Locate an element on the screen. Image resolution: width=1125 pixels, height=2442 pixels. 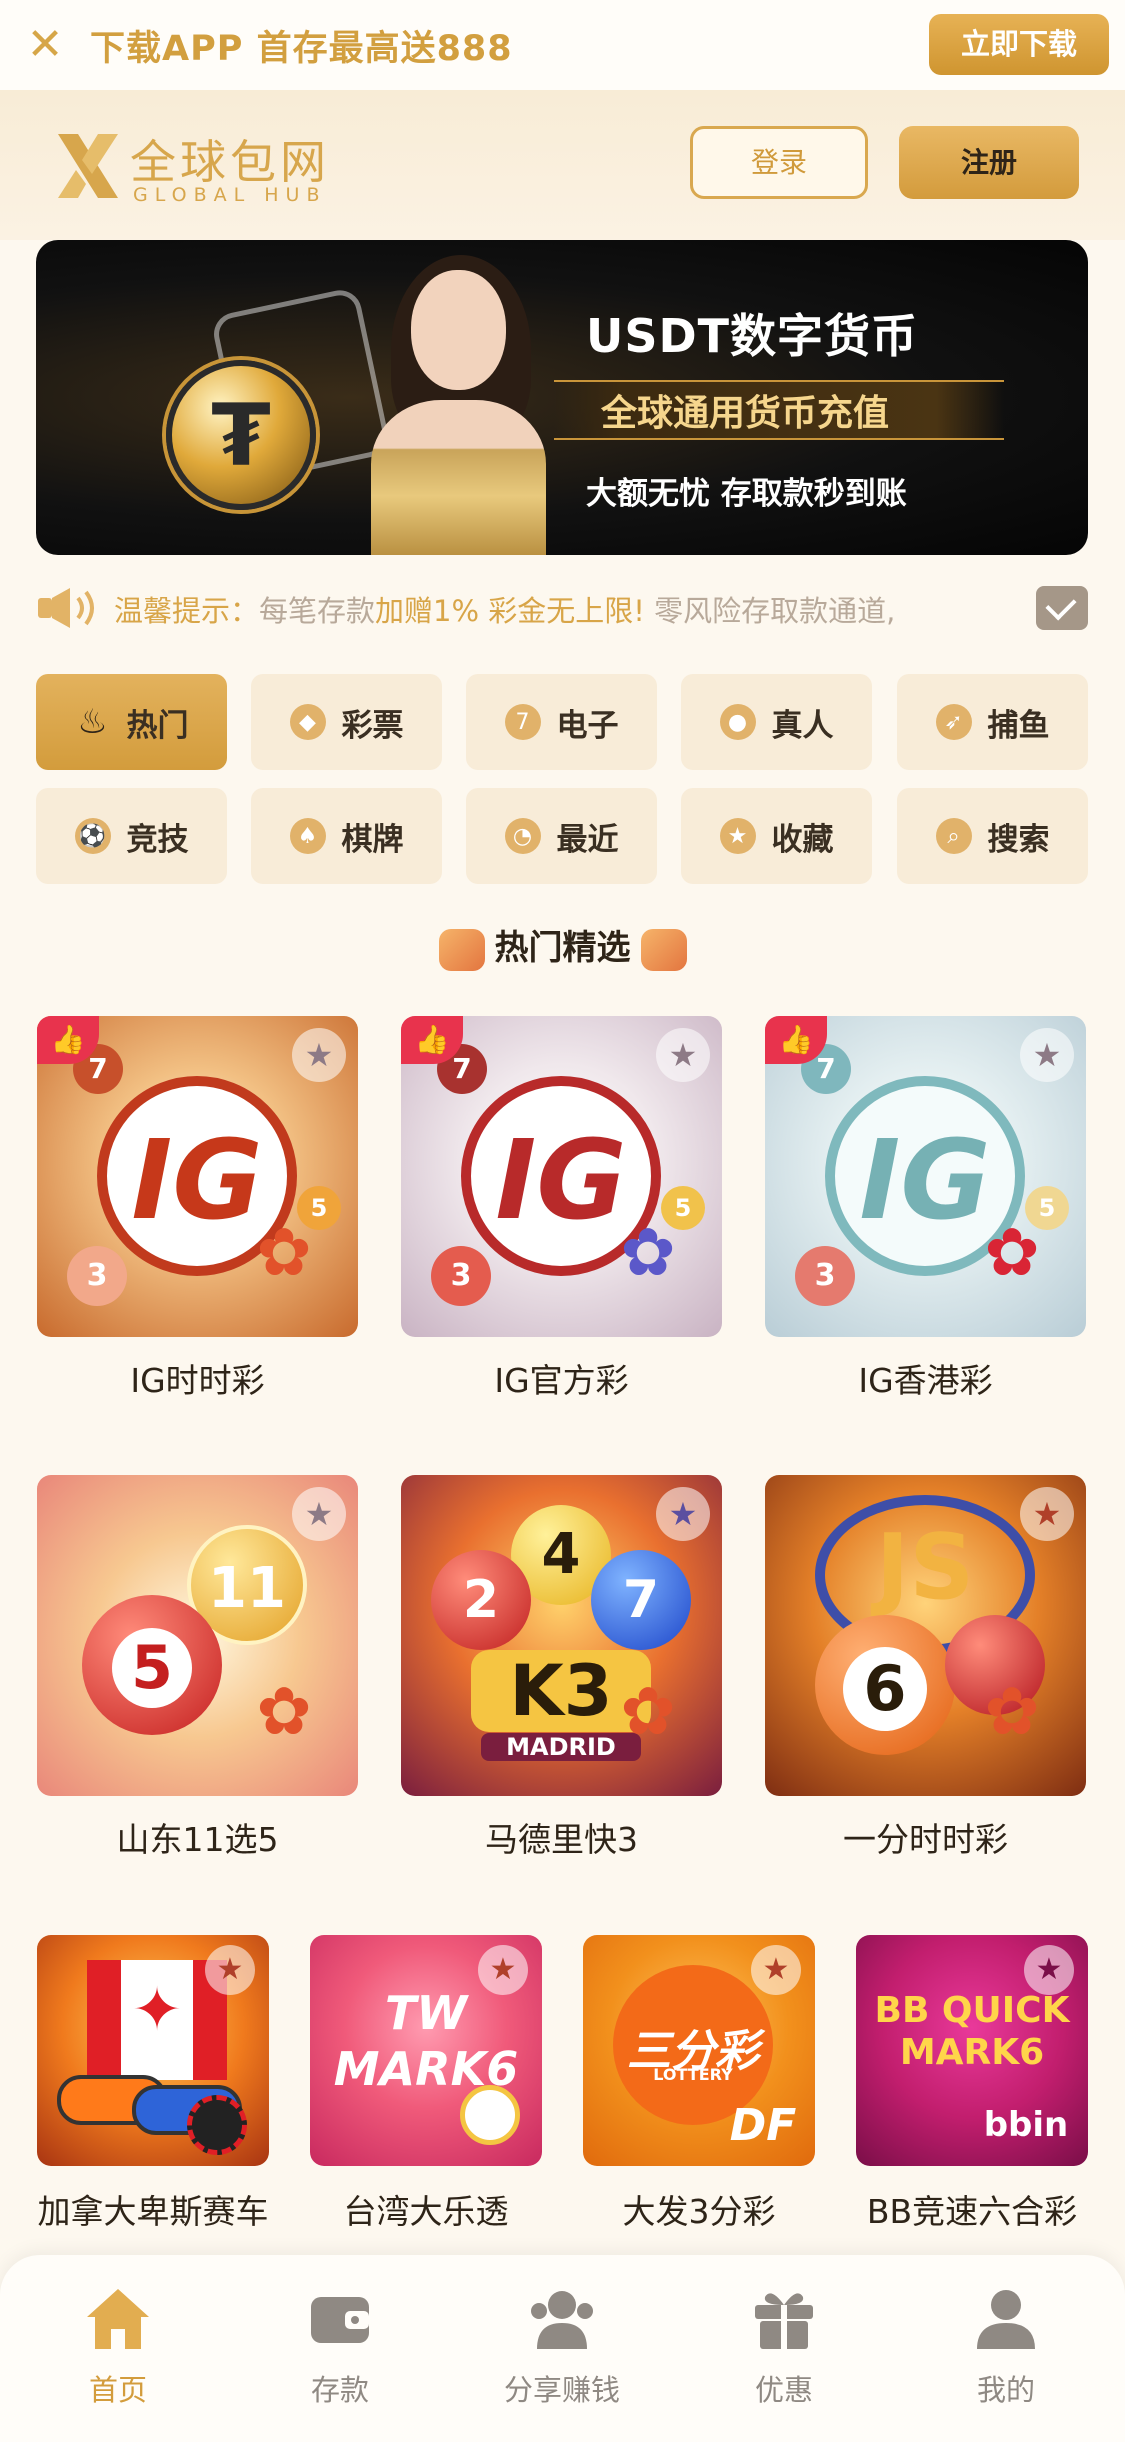
game-name: IG官方彩 is located at coordinates (561, 1380).